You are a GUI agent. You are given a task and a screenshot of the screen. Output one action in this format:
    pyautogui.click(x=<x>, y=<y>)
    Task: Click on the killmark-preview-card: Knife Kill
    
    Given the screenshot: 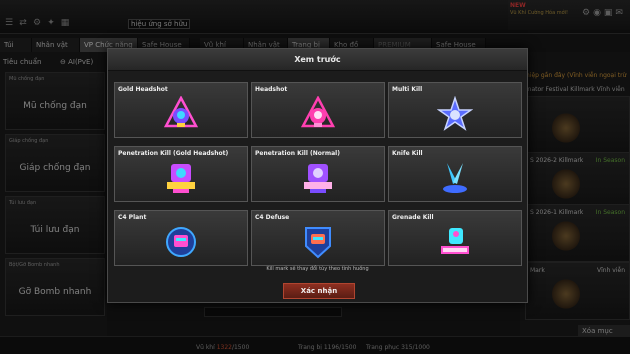 What is the action you would take?
    pyautogui.click(x=455, y=174)
    